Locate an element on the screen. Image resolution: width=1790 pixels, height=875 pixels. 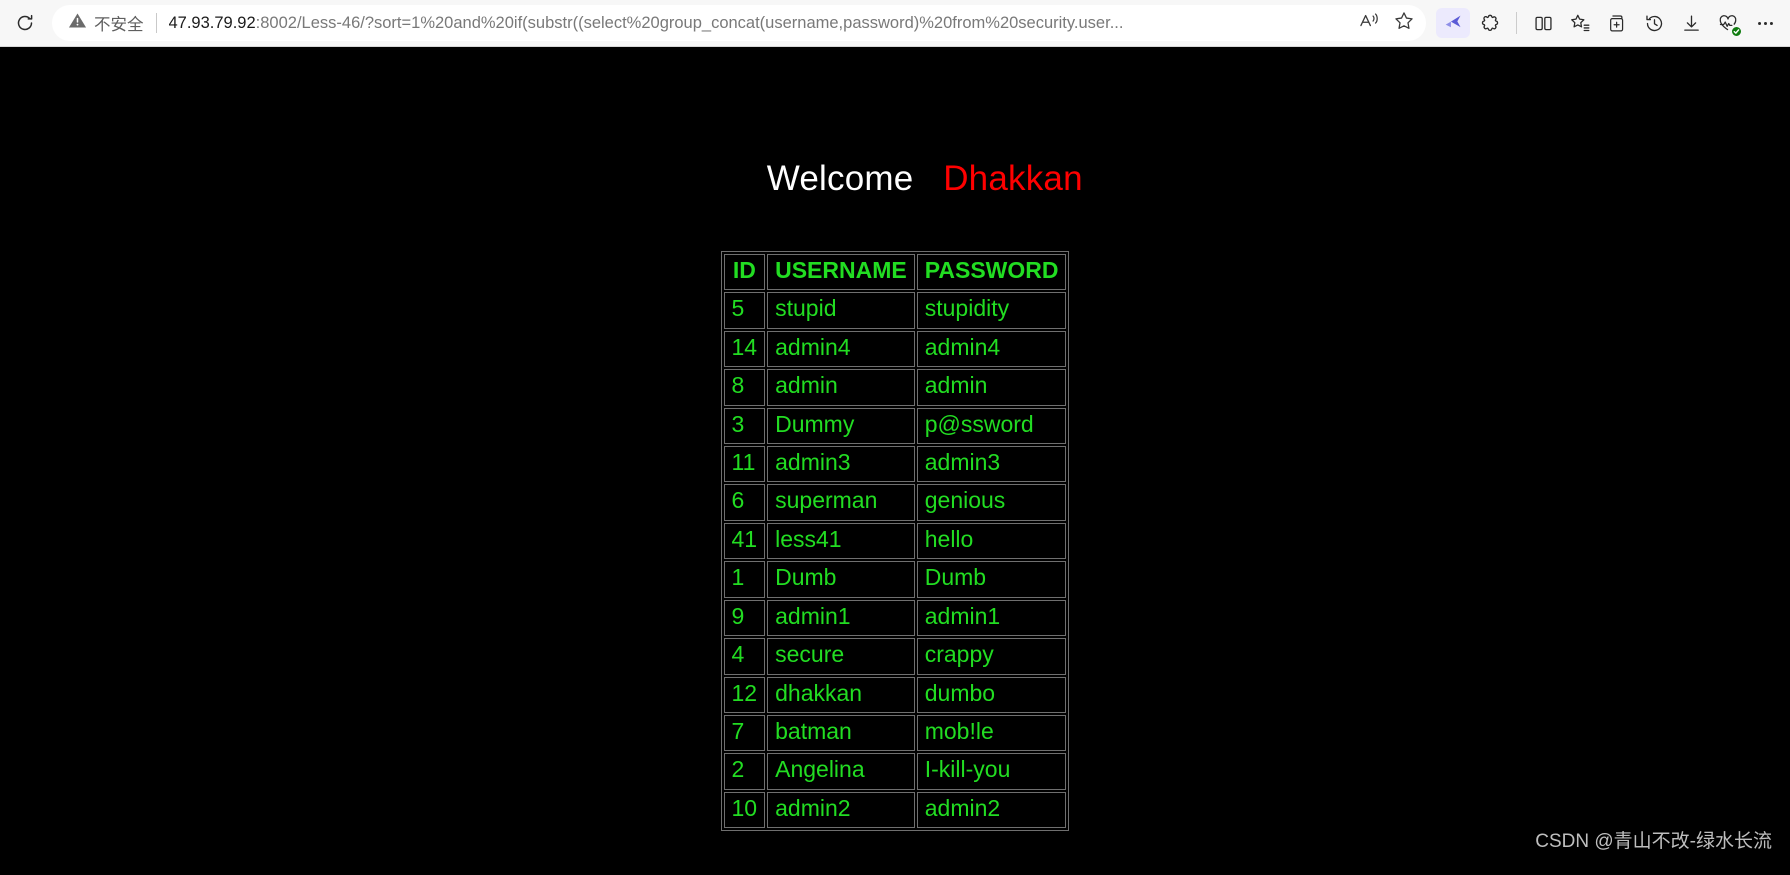
downloads-button is located at coordinates (1691, 23).